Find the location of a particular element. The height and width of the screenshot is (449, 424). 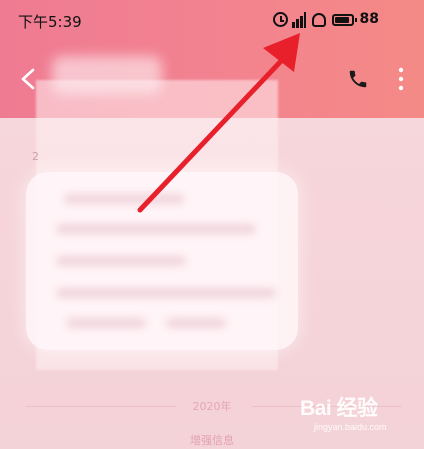

battery-icon is located at coordinates (344, 20).